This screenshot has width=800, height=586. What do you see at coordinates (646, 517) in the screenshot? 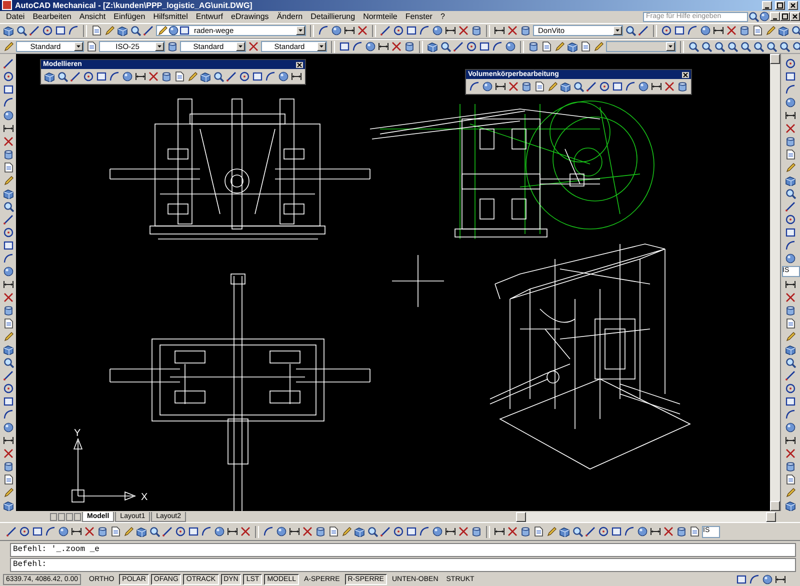
I see `horizontal-scrollbar` at bounding box center [646, 517].